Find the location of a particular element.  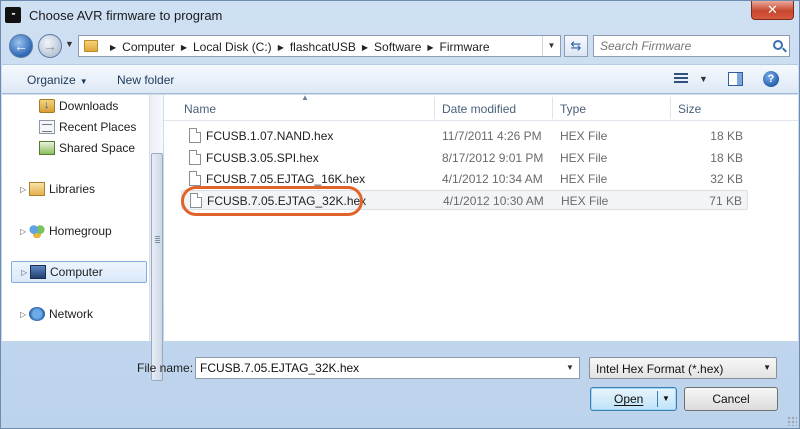

column-headers: Name ▲ Date modified Type Size is located at coordinates (481, 107).